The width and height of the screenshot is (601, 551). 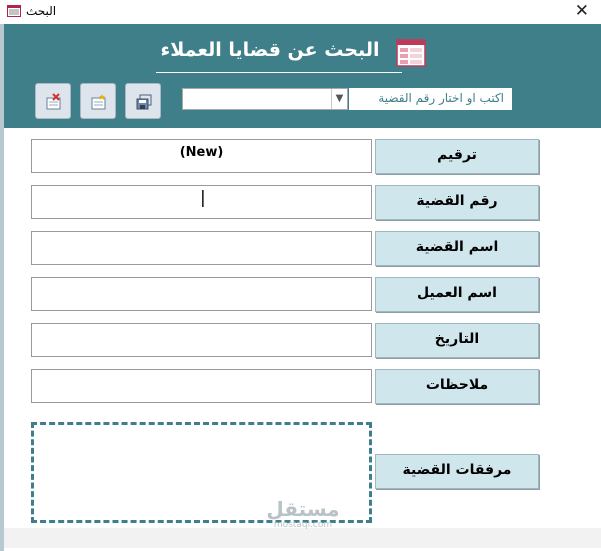 I want to click on form-footer, so click(x=302, y=538).